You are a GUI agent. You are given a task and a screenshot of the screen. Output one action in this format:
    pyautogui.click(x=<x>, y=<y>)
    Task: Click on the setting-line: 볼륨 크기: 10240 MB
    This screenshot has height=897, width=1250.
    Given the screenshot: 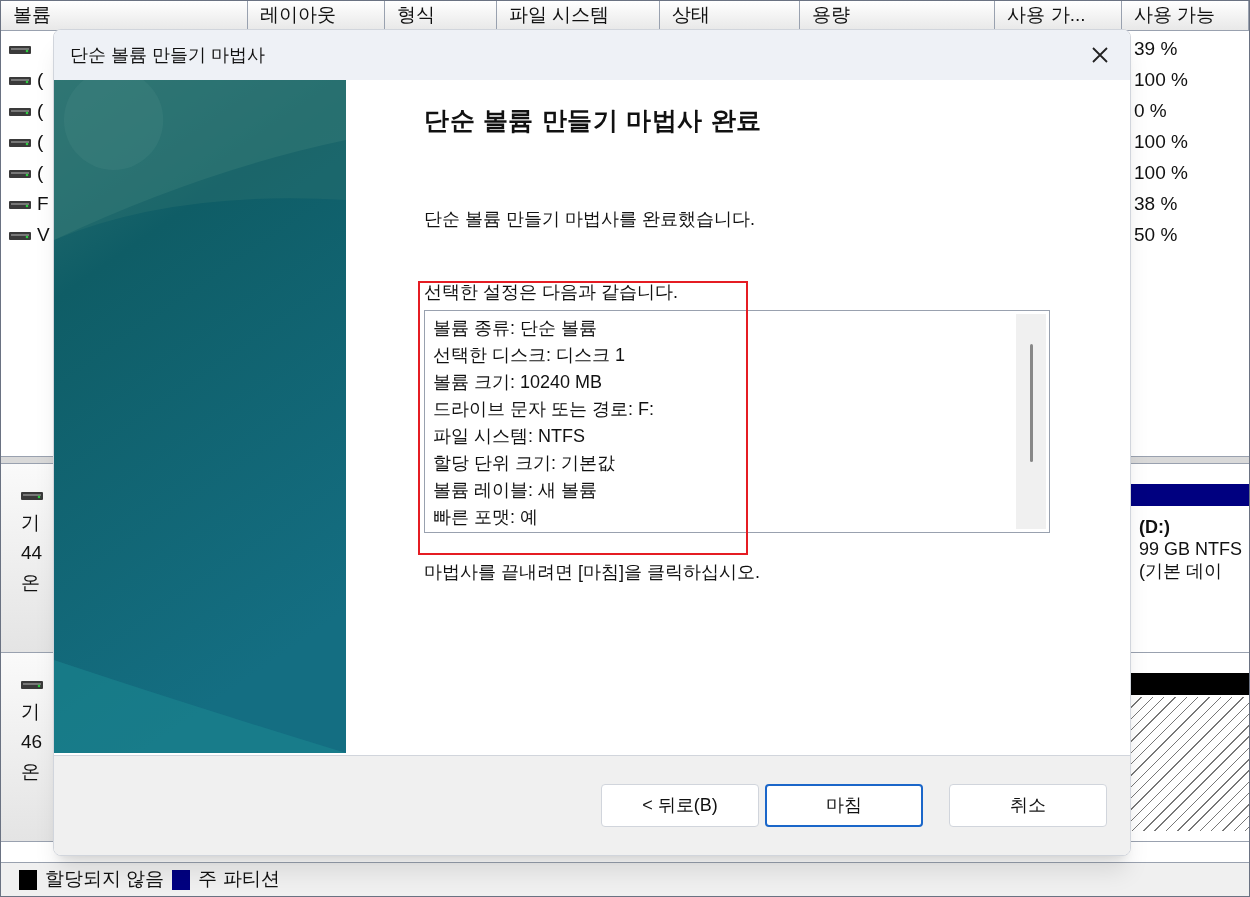 What is the action you would take?
    pyautogui.click(x=518, y=382)
    